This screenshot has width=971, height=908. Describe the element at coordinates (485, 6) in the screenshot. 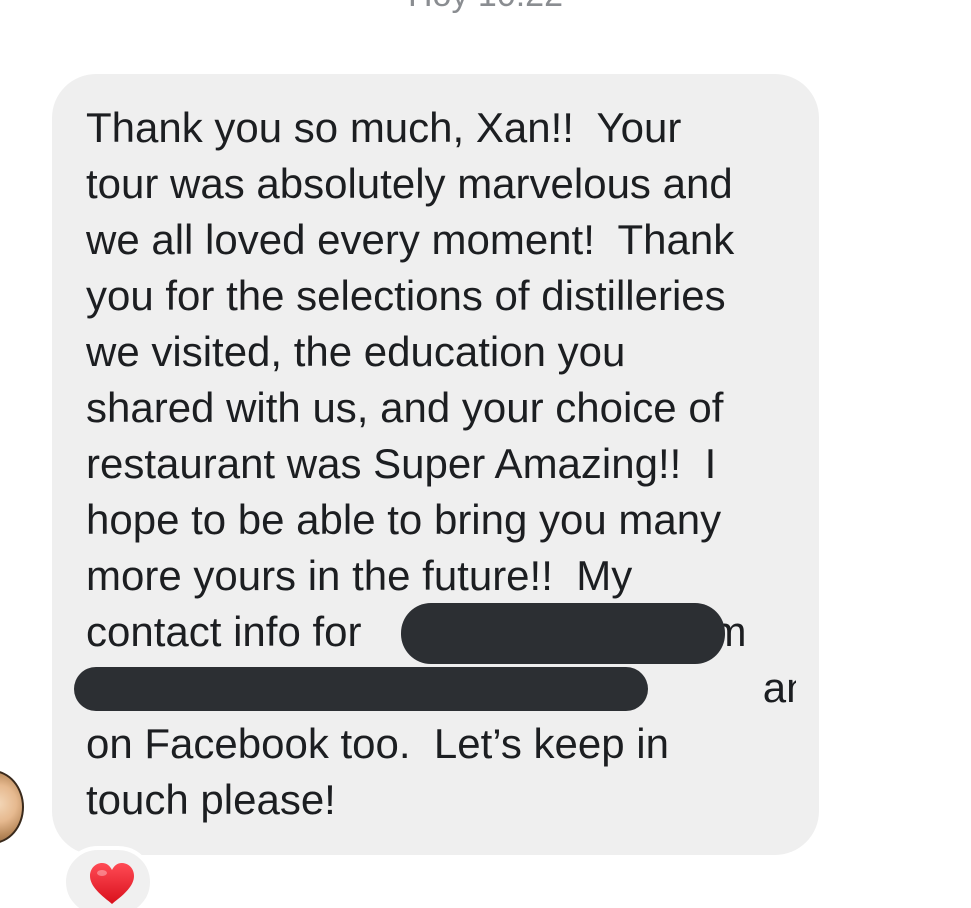

I see `message-timestamp: Hoy 10:22` at that location.